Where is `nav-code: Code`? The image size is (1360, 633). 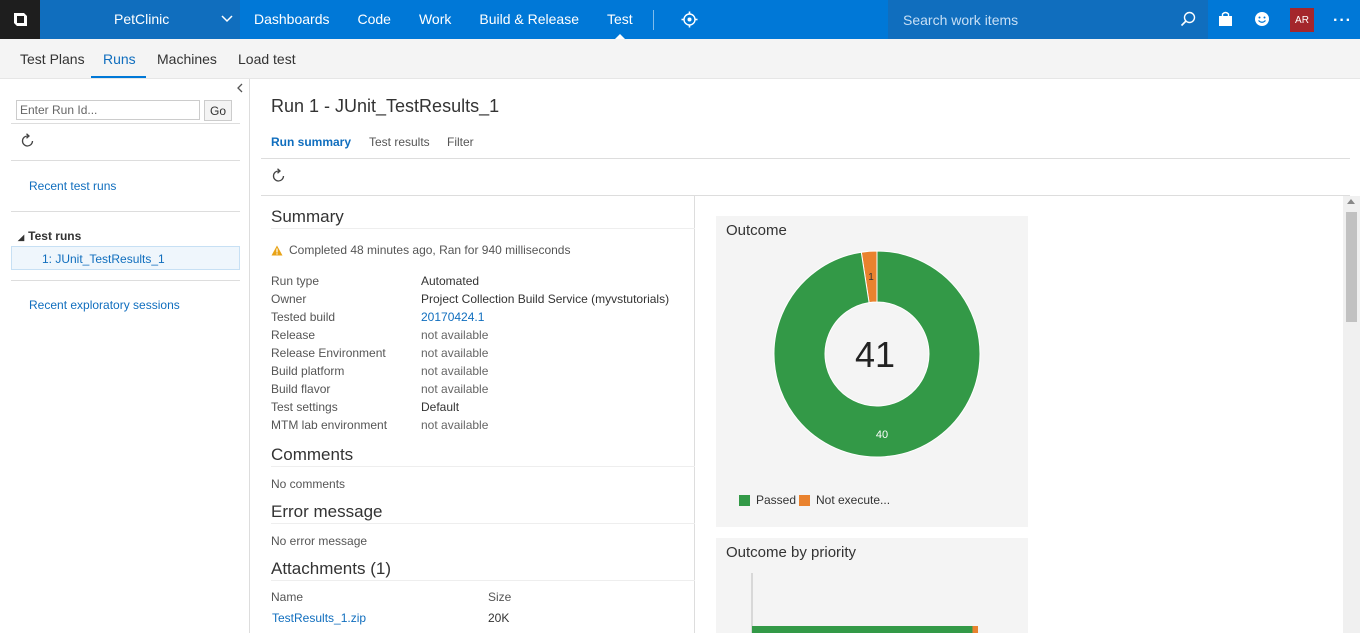 nav-code: Code is located at coordinates (388, 19).